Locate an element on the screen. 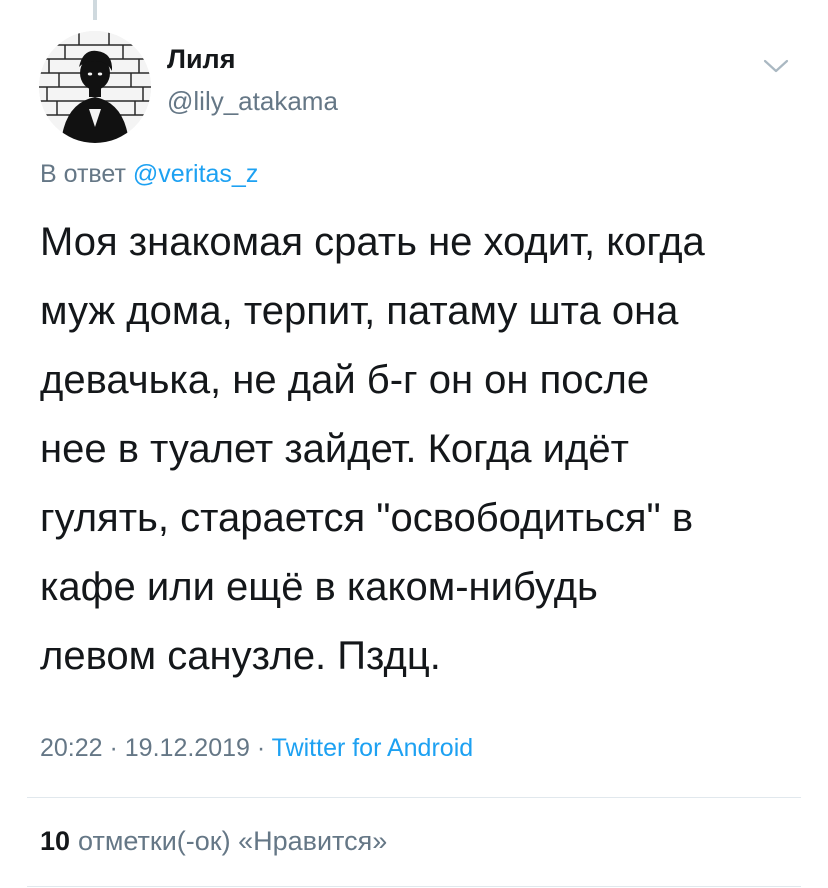  likes-count: 10 is located at coordinates (55, 841).